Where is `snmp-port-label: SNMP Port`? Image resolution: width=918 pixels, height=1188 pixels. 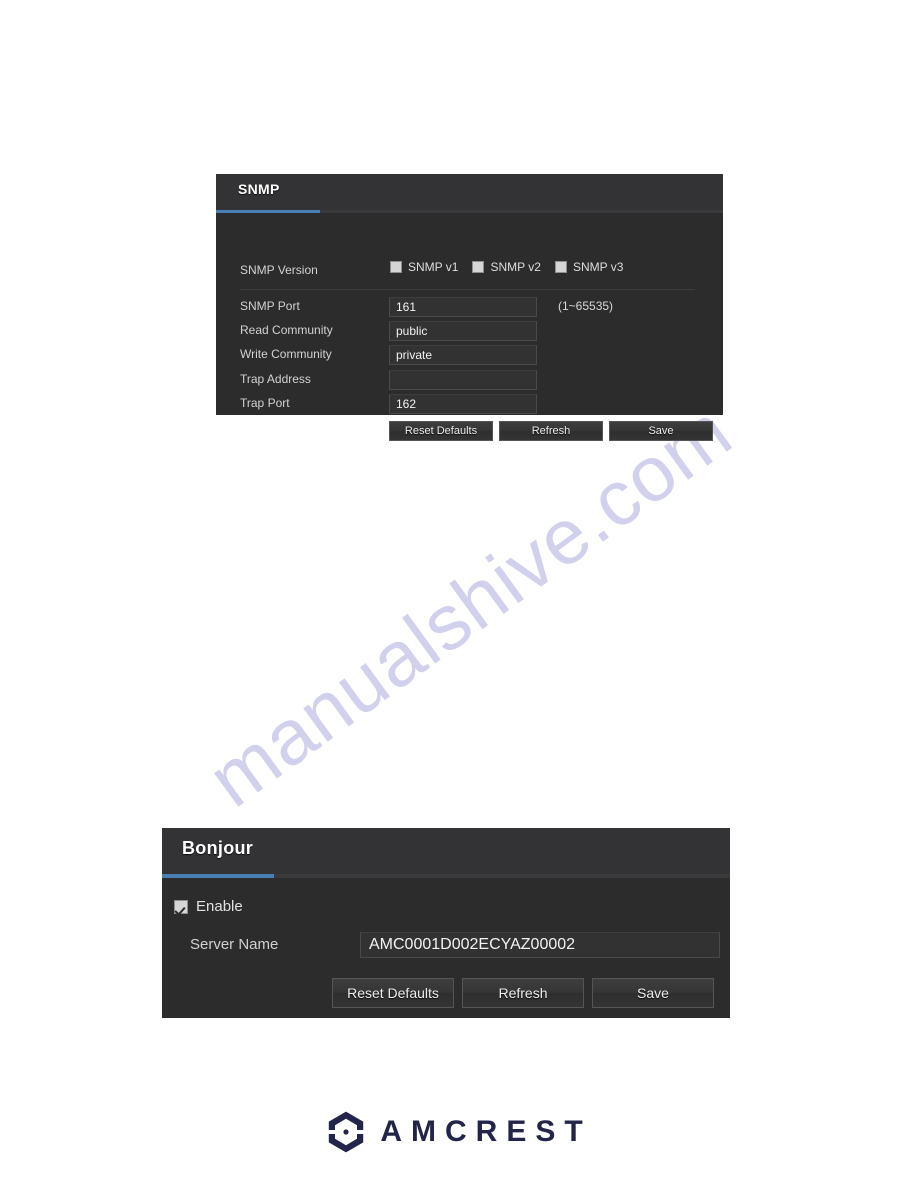 snmp-port-label: SNMP Port is located at coordinates (270, 306).